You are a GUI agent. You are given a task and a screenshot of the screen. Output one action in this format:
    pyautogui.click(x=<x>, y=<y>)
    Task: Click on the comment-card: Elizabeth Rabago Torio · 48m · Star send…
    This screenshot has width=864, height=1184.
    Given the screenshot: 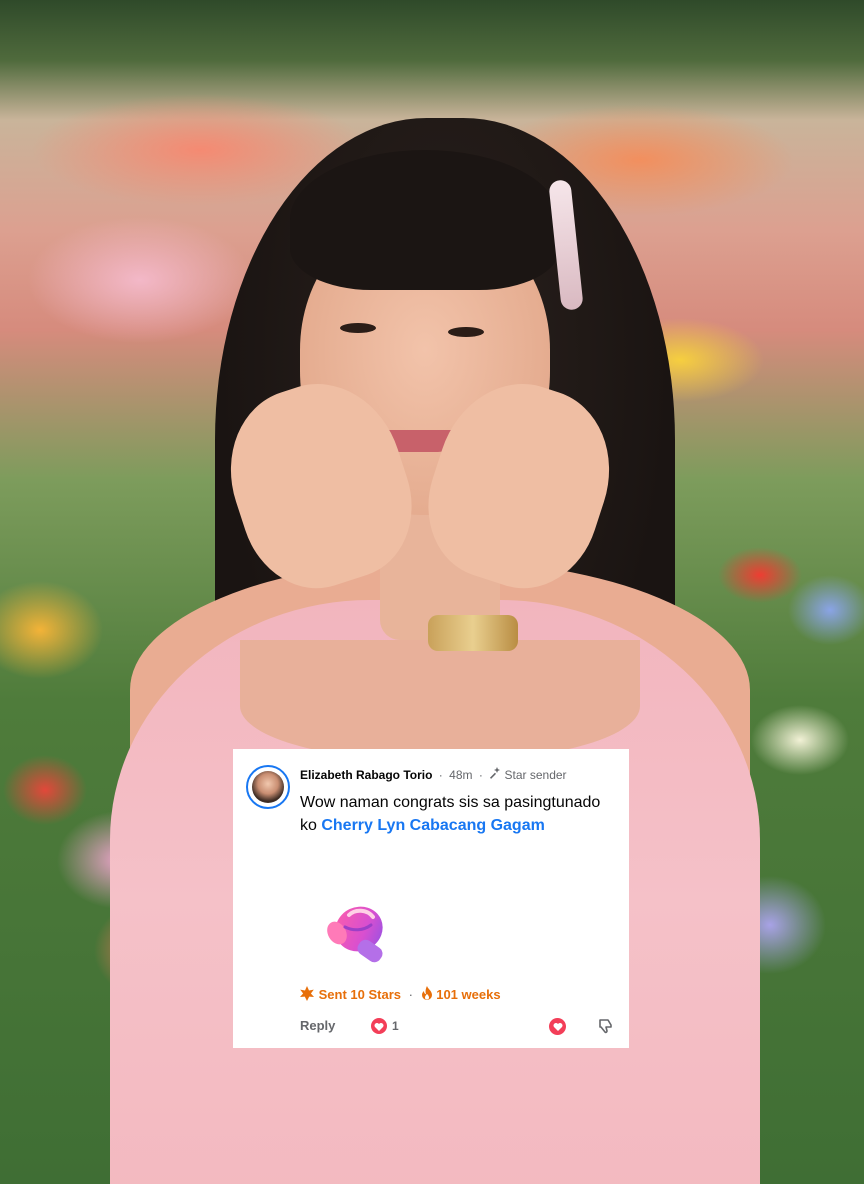 What is the action you would take?
    pyautogui.click(x=431, y=898)
    